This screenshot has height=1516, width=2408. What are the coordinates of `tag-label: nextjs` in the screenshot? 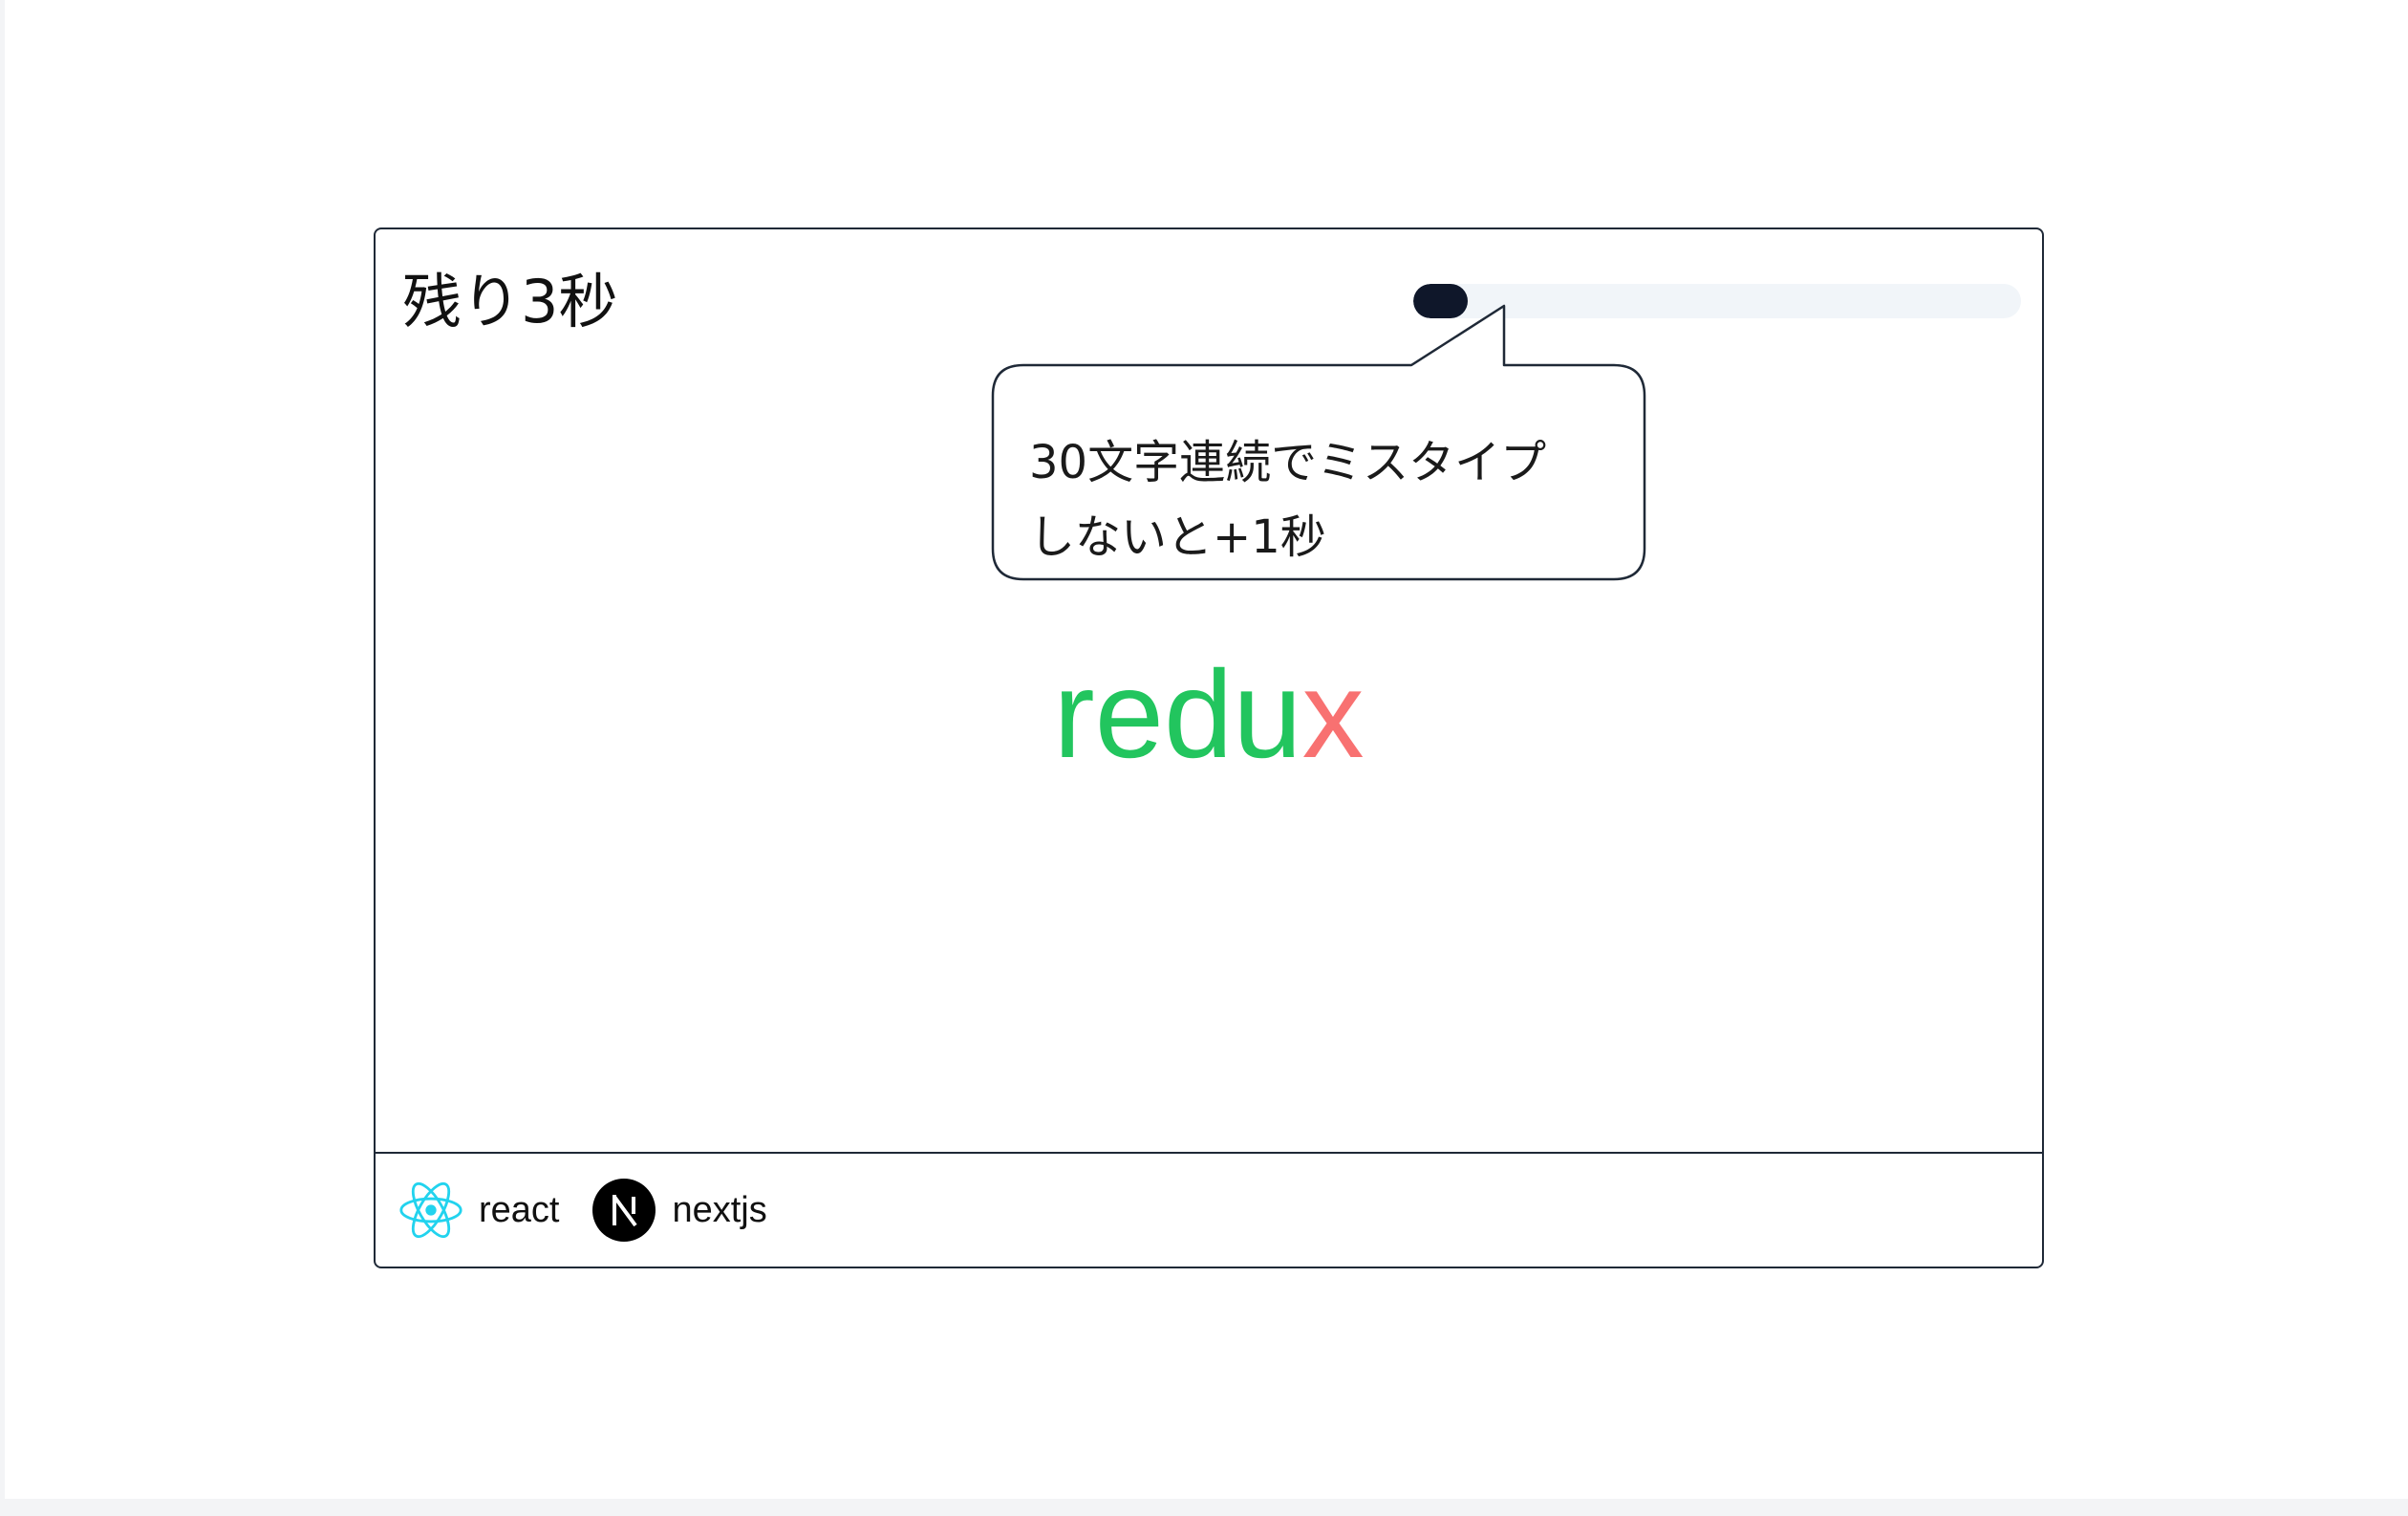 It's located at (719, 1209).